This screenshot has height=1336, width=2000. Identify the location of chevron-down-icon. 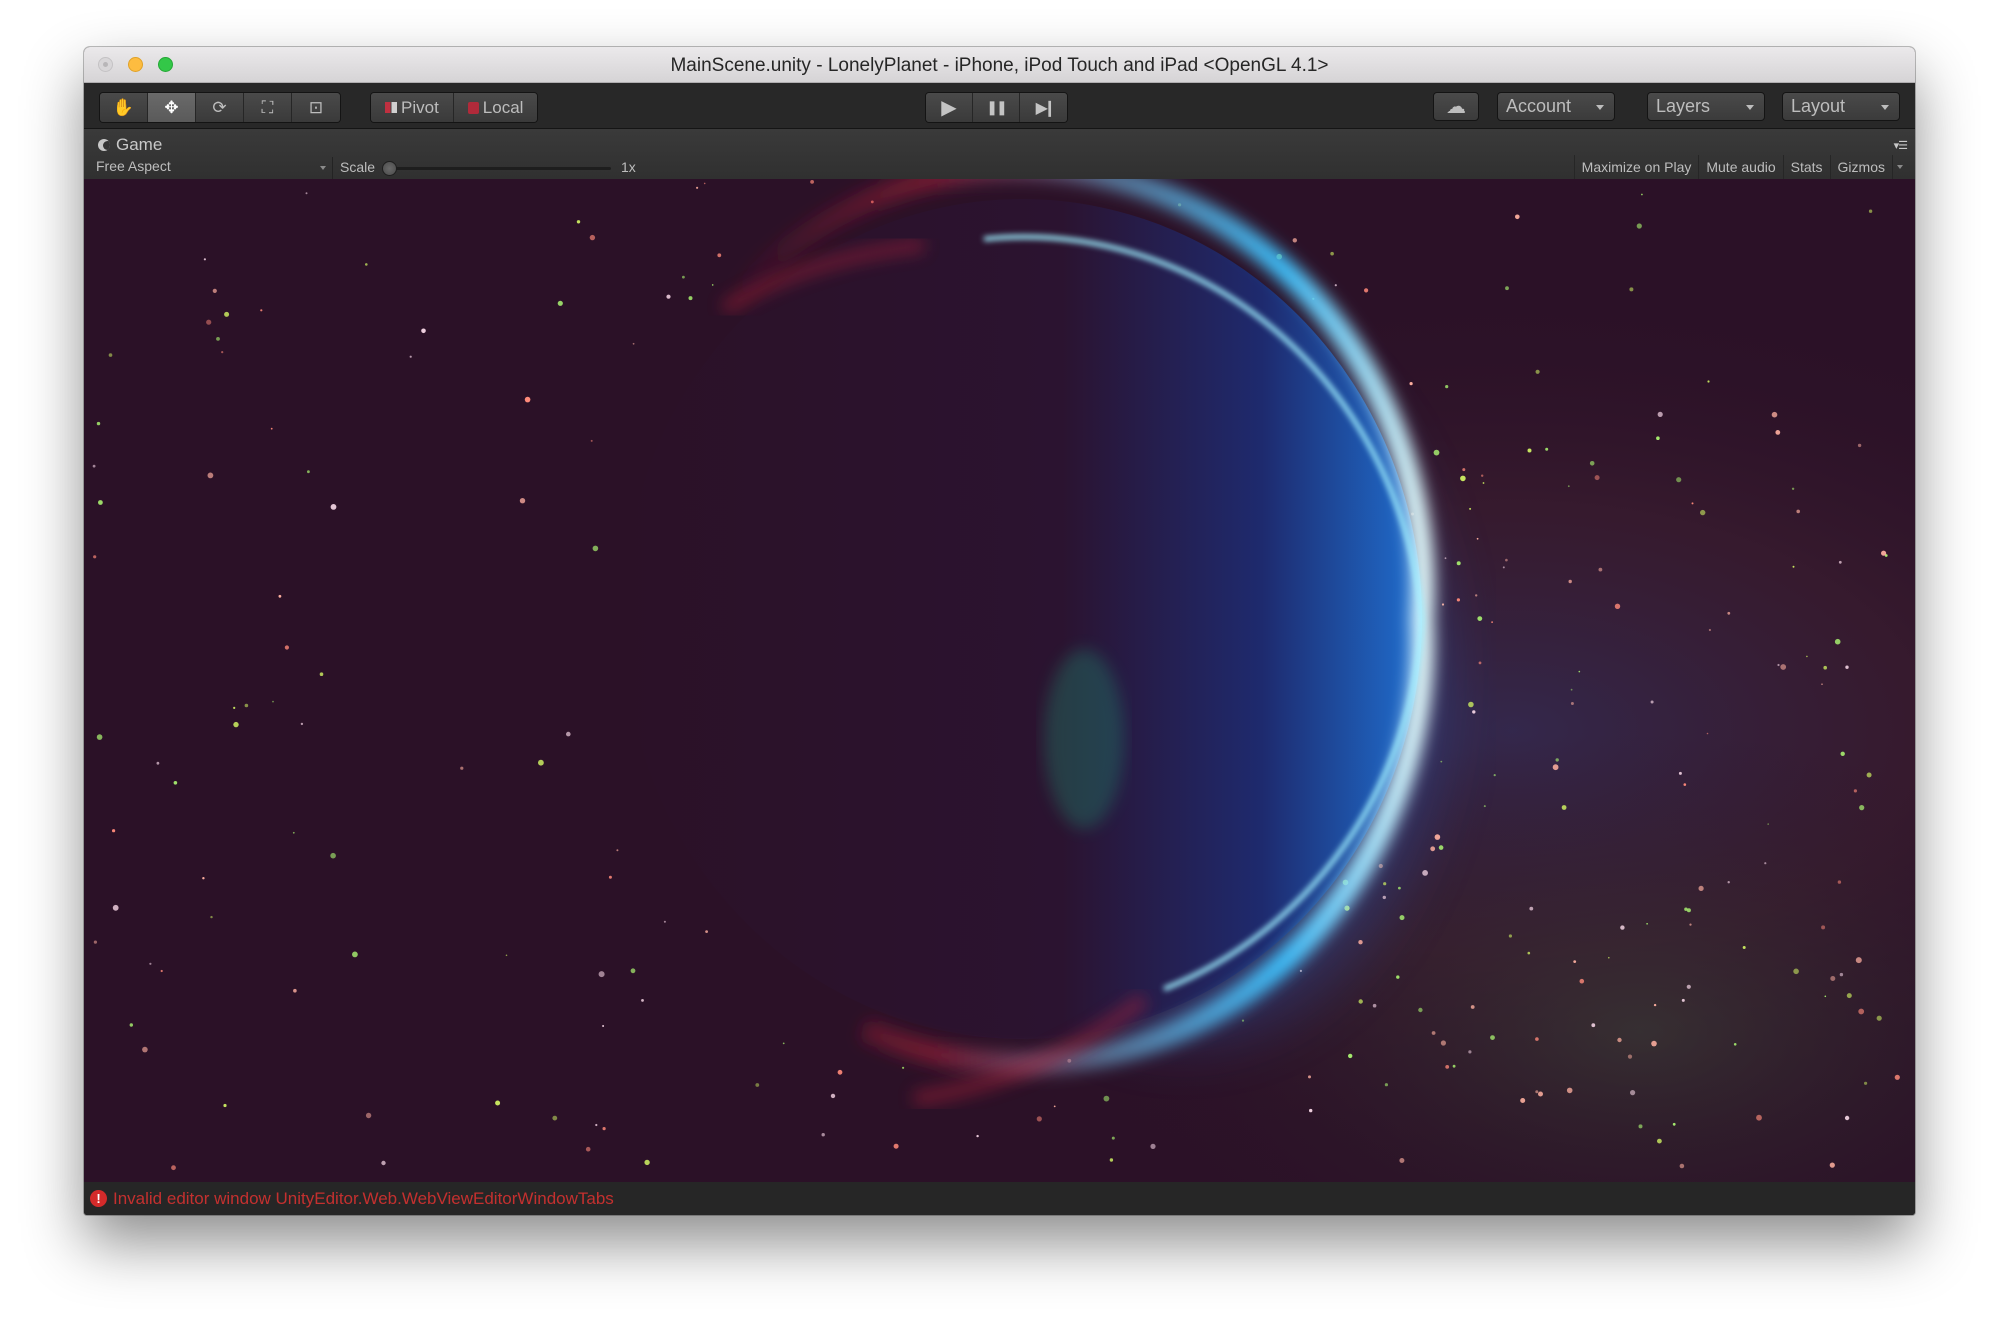
(1885, 107).